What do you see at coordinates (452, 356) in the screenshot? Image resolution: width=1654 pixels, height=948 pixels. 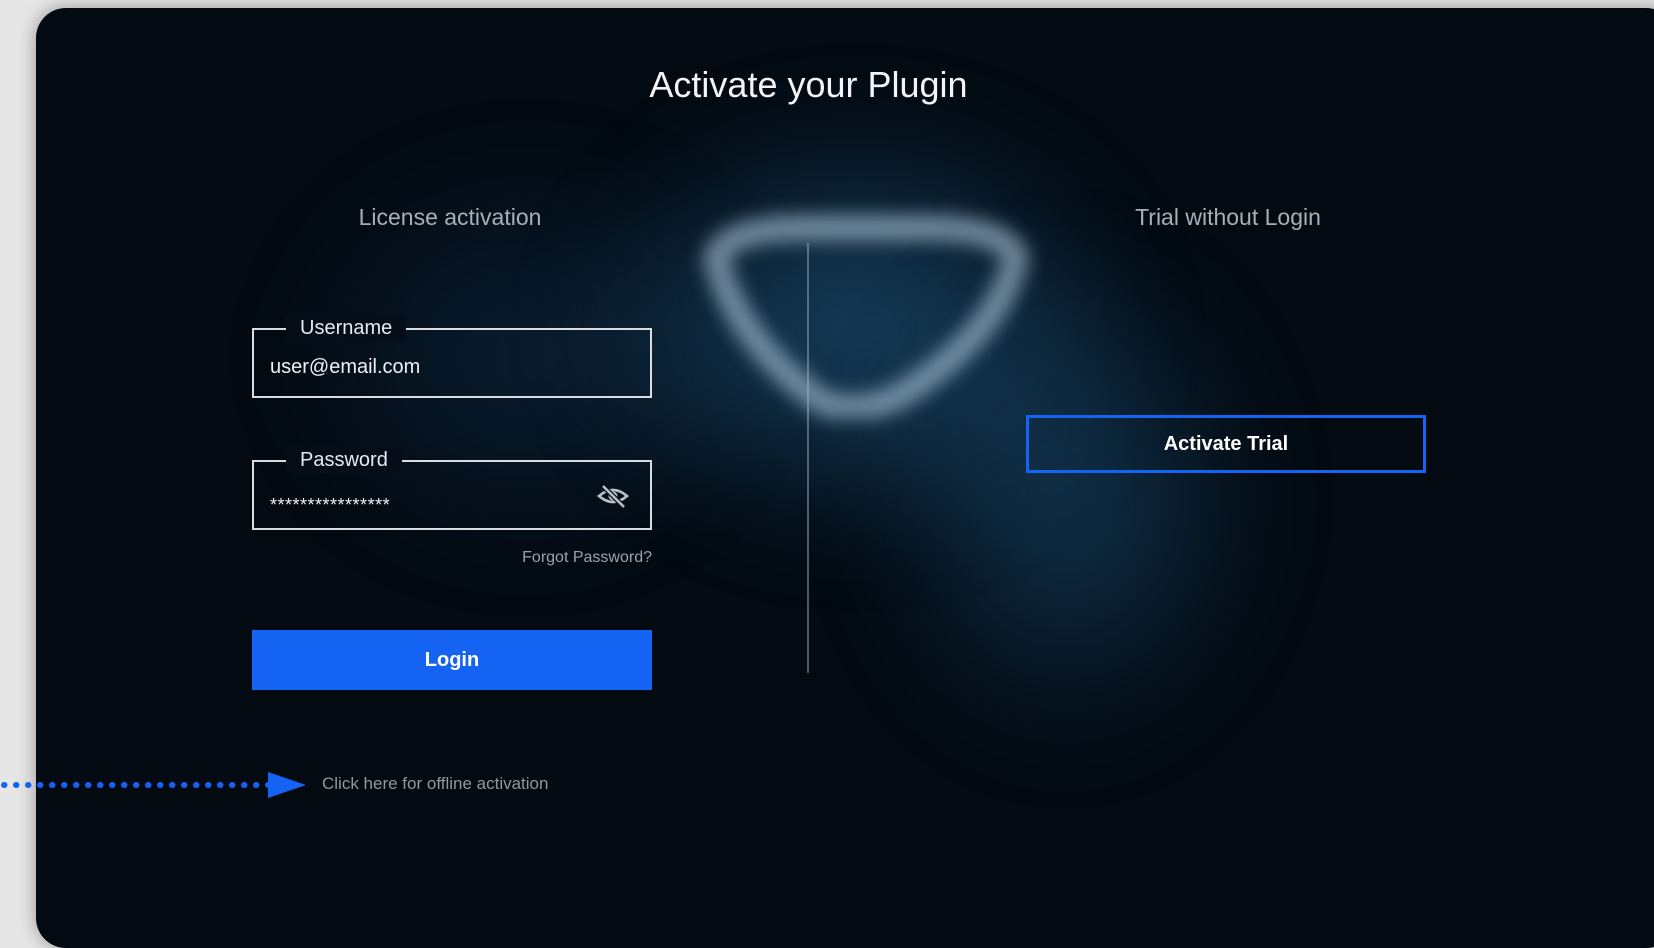 I see `username-field: Username user@email.com` at bounding box center [452, 356].